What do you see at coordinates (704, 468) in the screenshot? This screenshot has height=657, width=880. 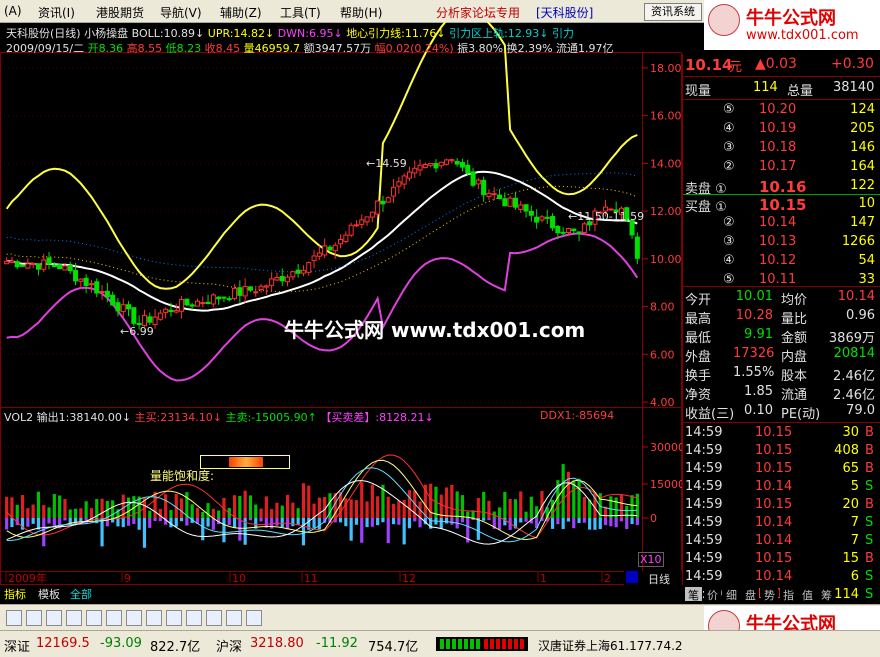 I see `tick-time: 14:59` at bounding box center [704, 468].